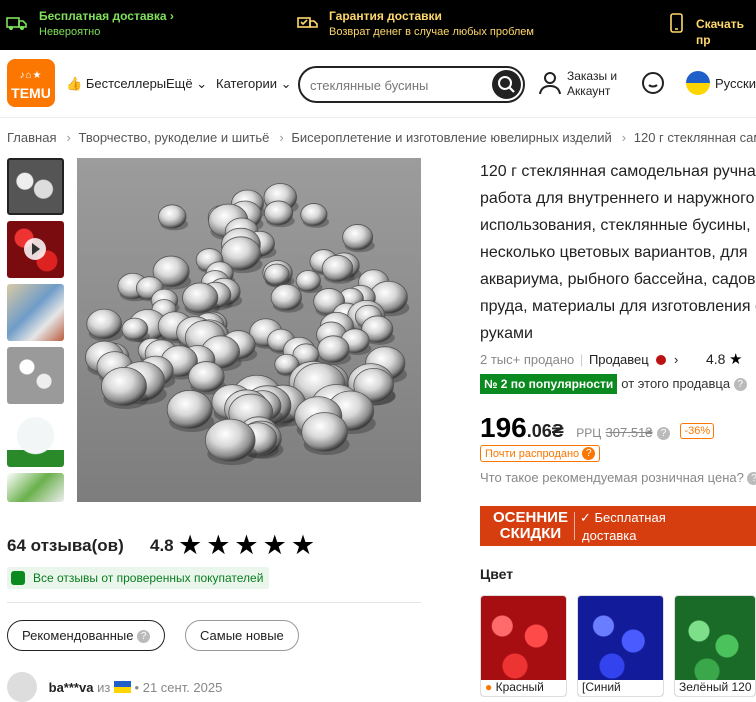 This screenshot has width=756, height=702. Describe the element at coordinates (395, 85) in the screenshot. I see `search-input` at that location.